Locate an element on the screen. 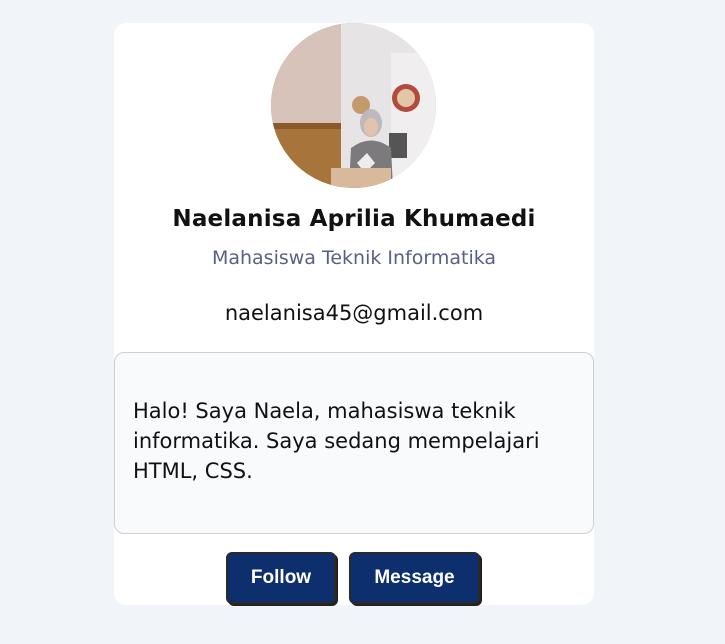  follow-button: Follow is located at coordinates (281, 578).